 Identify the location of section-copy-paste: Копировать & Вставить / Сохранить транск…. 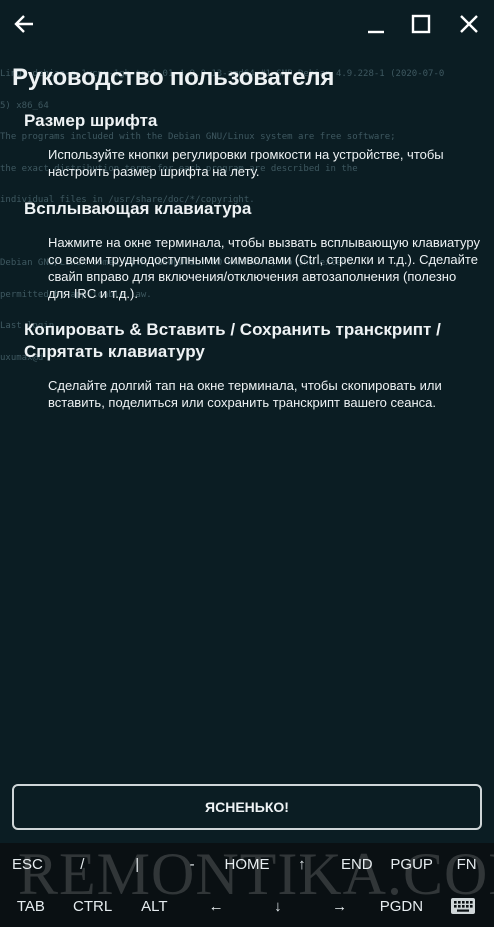
(252, 365).